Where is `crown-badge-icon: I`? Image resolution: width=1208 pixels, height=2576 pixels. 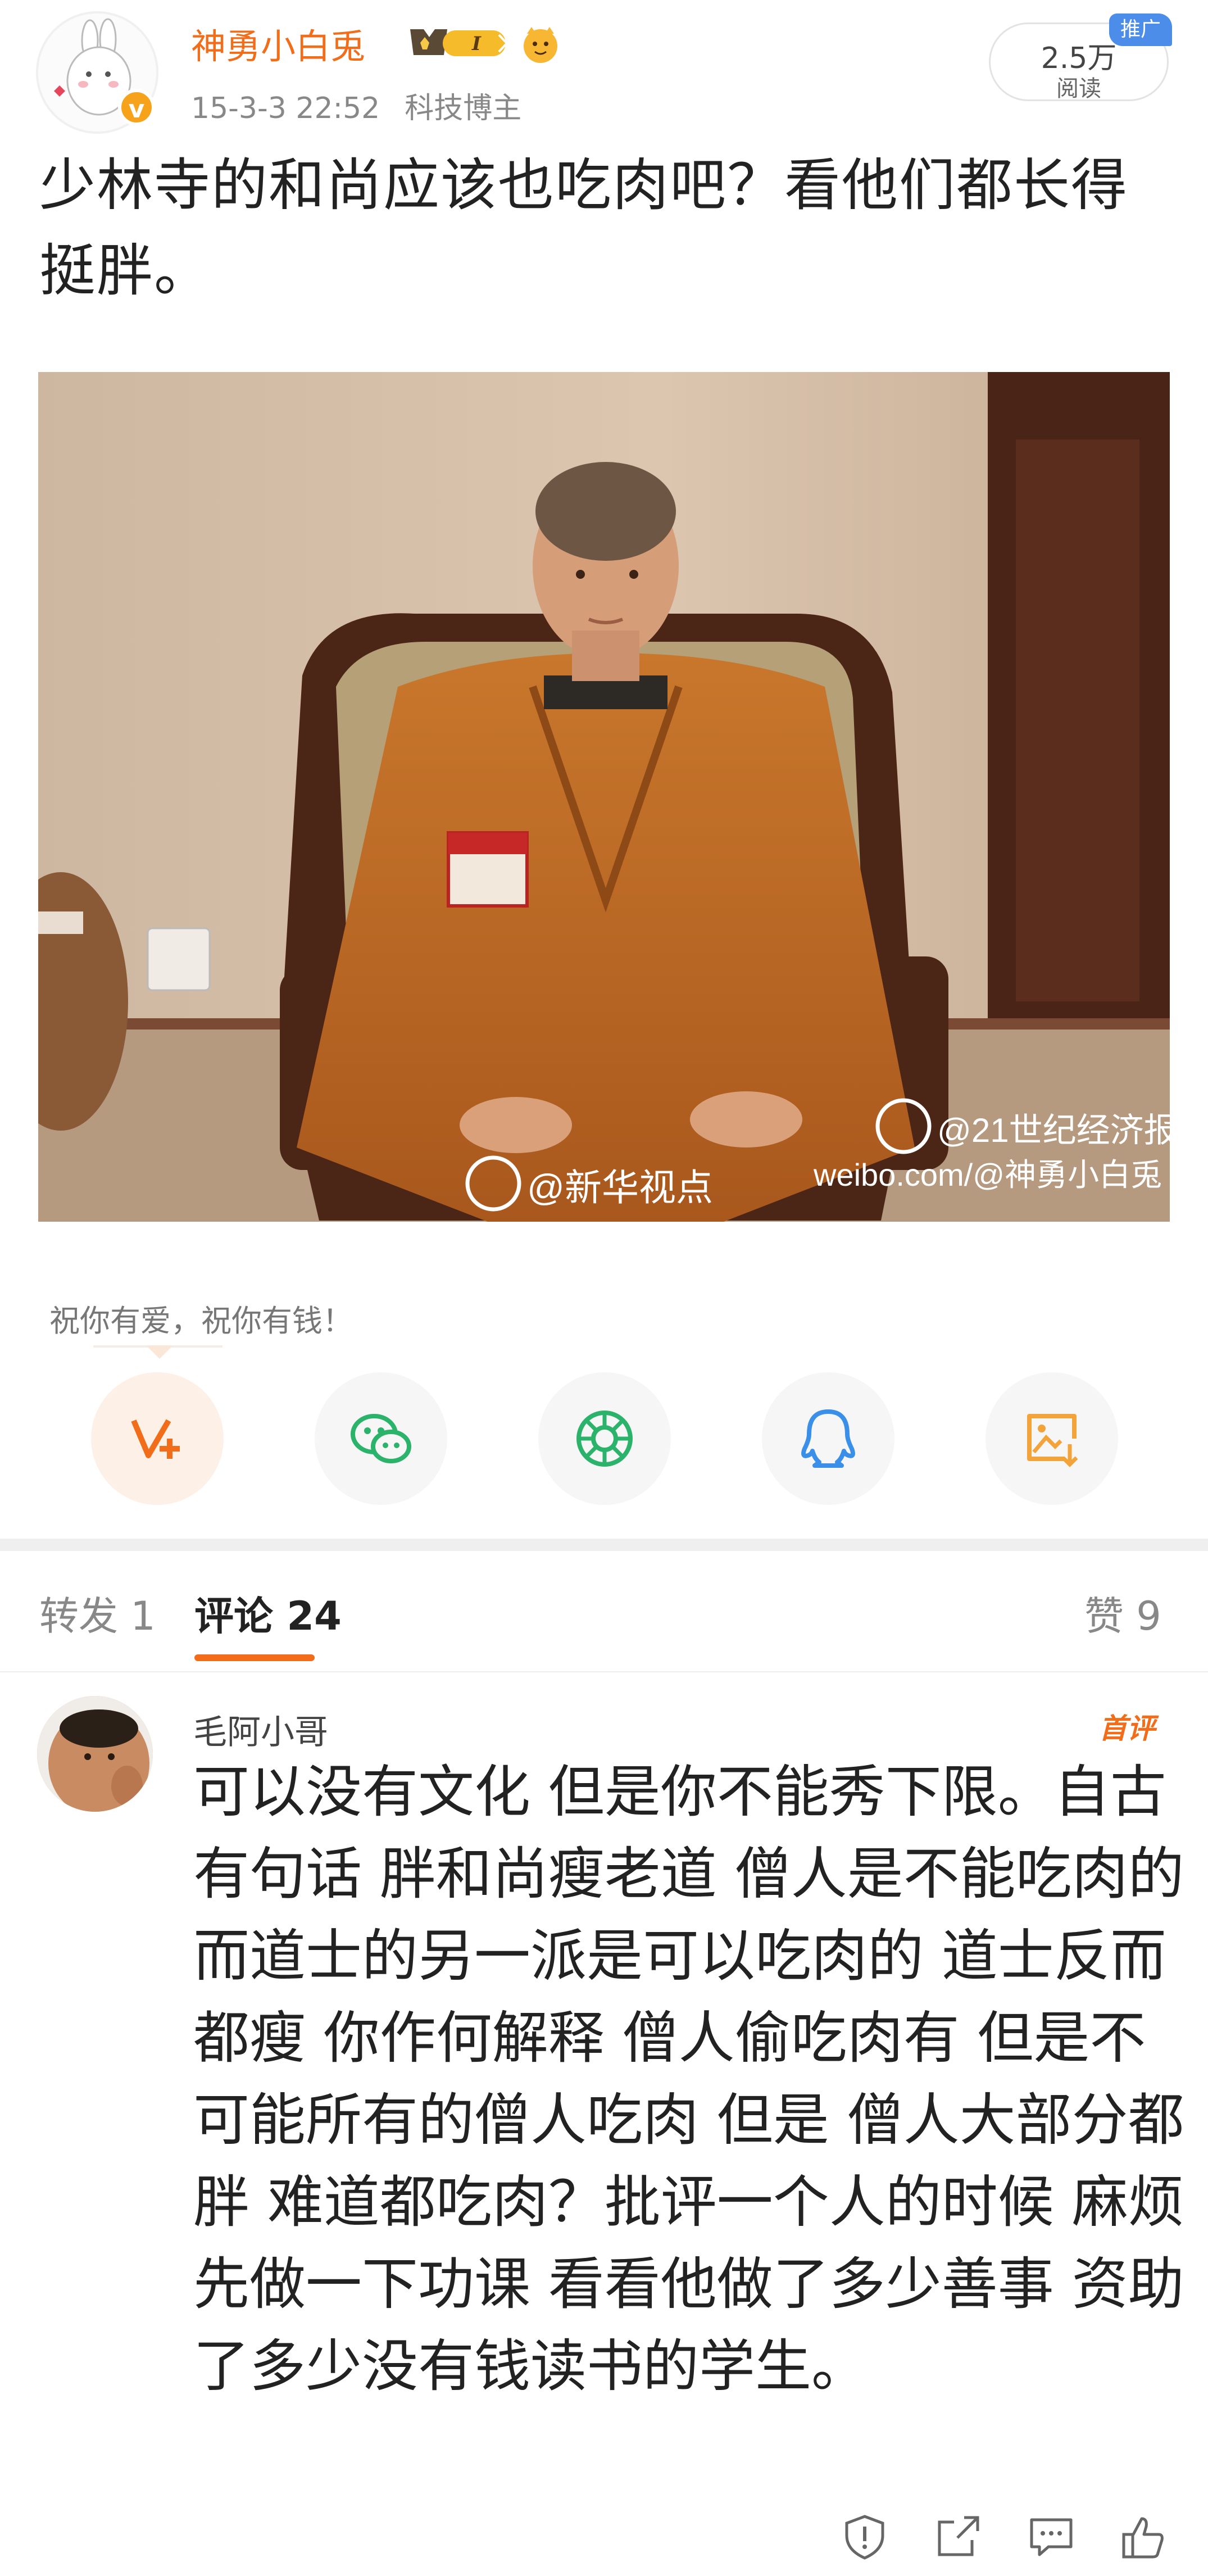 crown-badge-icon: I is located at coordinates (459, 42).